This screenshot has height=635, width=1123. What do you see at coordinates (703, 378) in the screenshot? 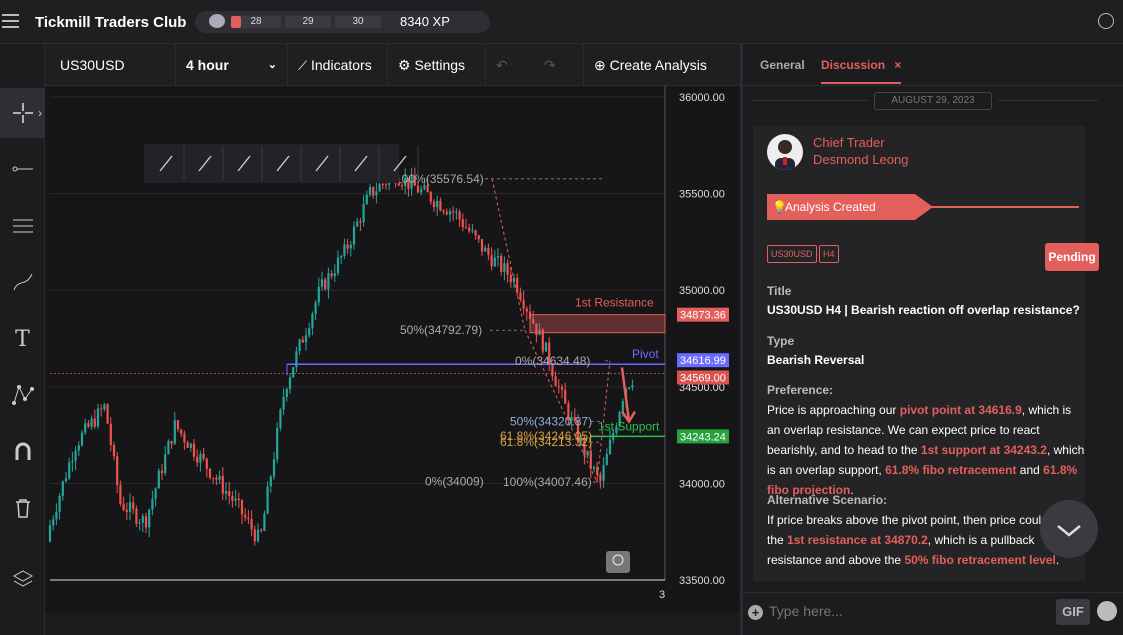
I see `price-tag-label: 34569.00` at bounding box center [703, 378].